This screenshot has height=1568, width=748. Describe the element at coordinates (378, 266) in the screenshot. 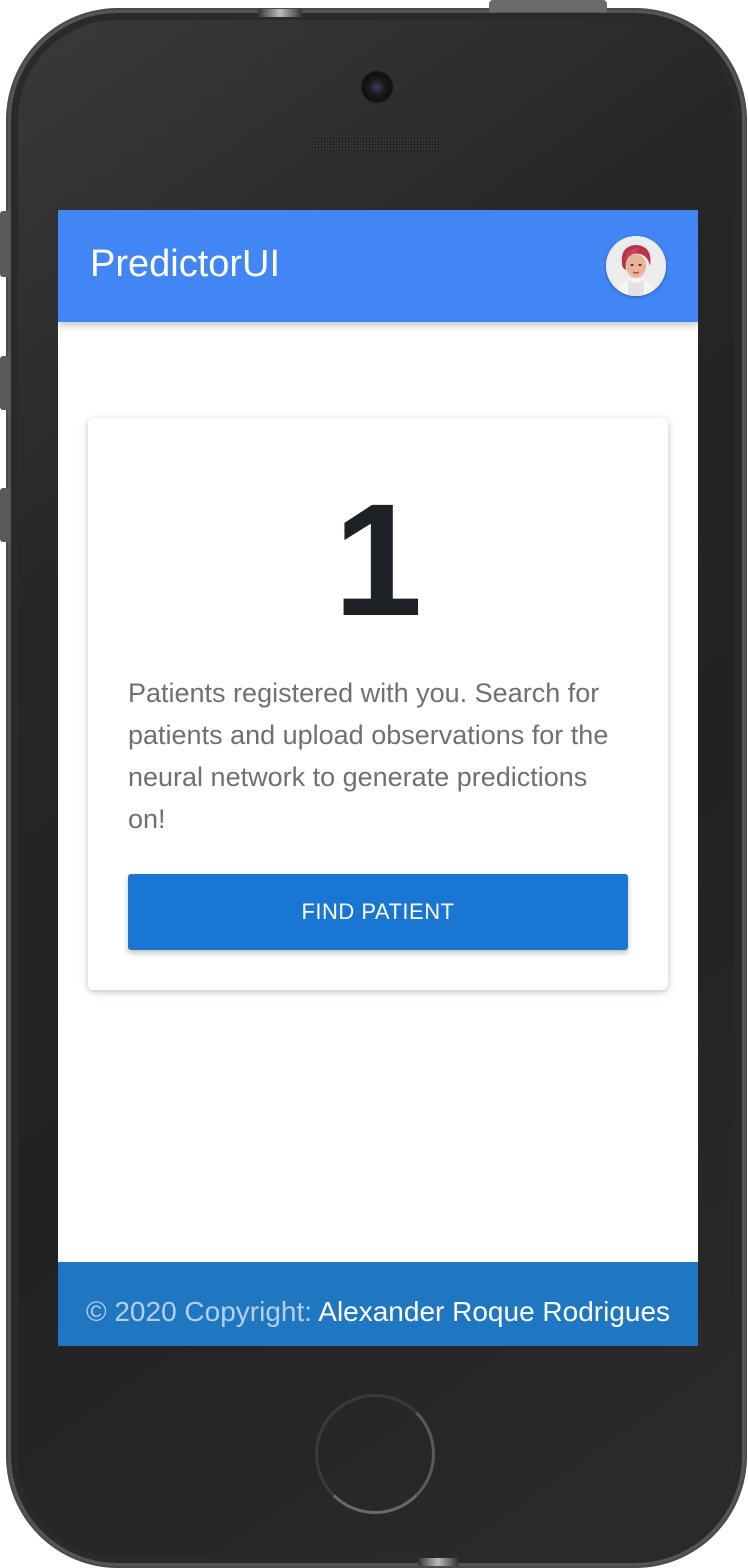

I see `app-bar: PredictorUI` at that location.